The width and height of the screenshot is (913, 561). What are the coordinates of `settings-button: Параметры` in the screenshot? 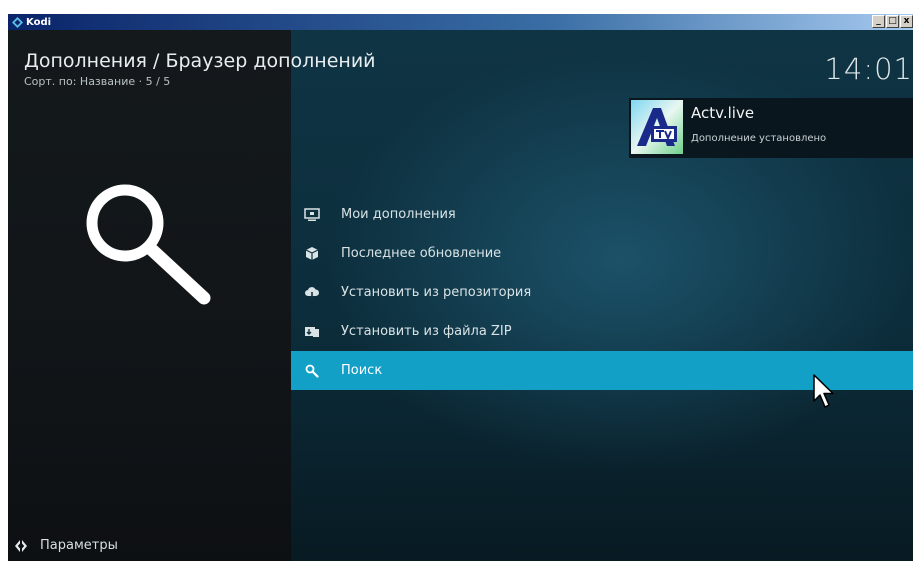 It's located at (66, 545).